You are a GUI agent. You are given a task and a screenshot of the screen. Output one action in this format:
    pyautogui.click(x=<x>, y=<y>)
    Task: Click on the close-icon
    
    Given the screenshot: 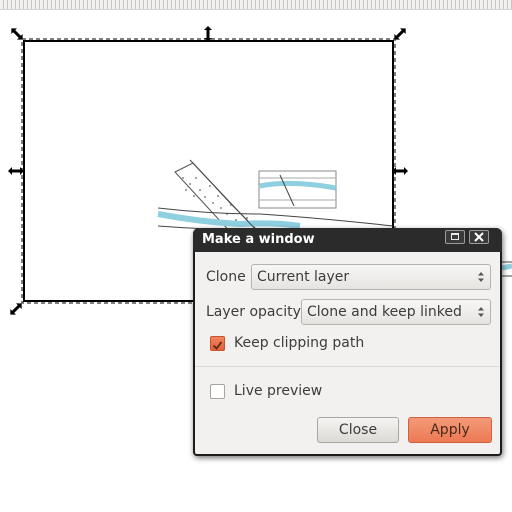 What is the action you would take?
    pyautogui.click(x=479, y=237)
    